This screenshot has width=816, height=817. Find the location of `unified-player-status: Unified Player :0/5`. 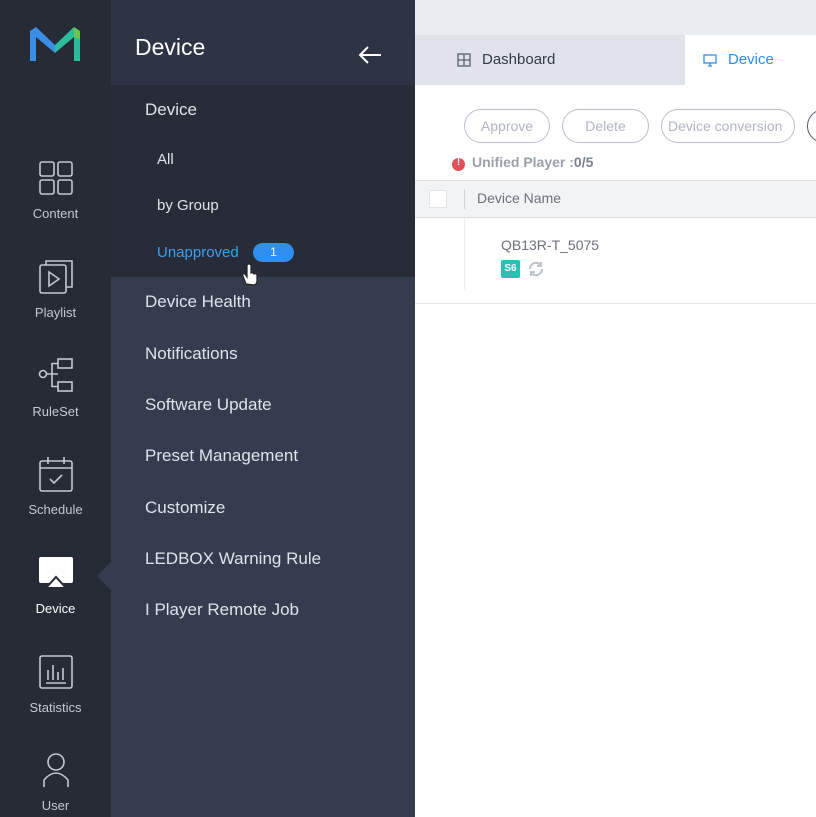

unified-player-status: Unified Player :0/5 is located at coordinates (532, 162).